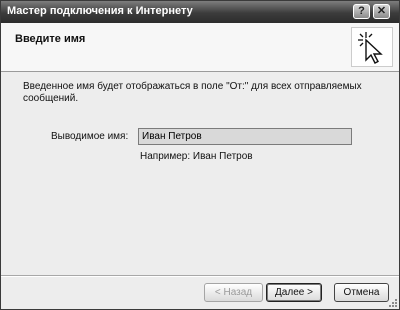 This screenshot has width=400, height=310. I want to click on cancel-button: Отмена, so click(361, 292).